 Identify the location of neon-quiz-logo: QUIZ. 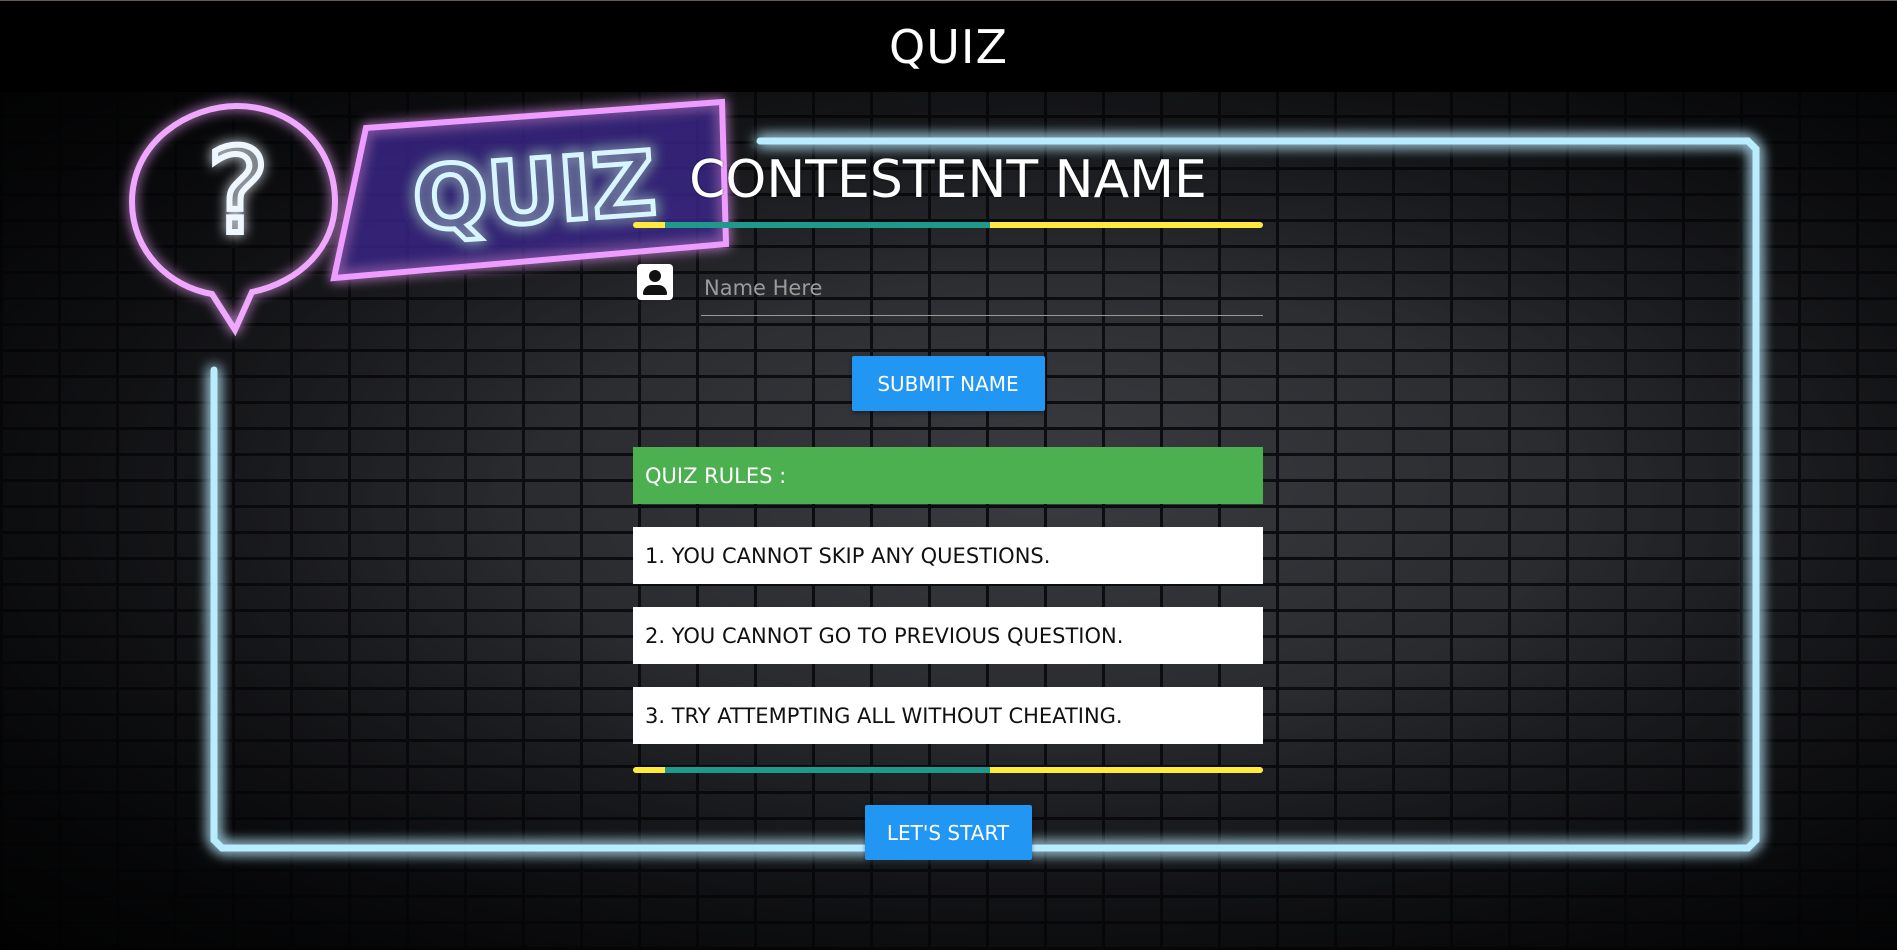
(534, 192).